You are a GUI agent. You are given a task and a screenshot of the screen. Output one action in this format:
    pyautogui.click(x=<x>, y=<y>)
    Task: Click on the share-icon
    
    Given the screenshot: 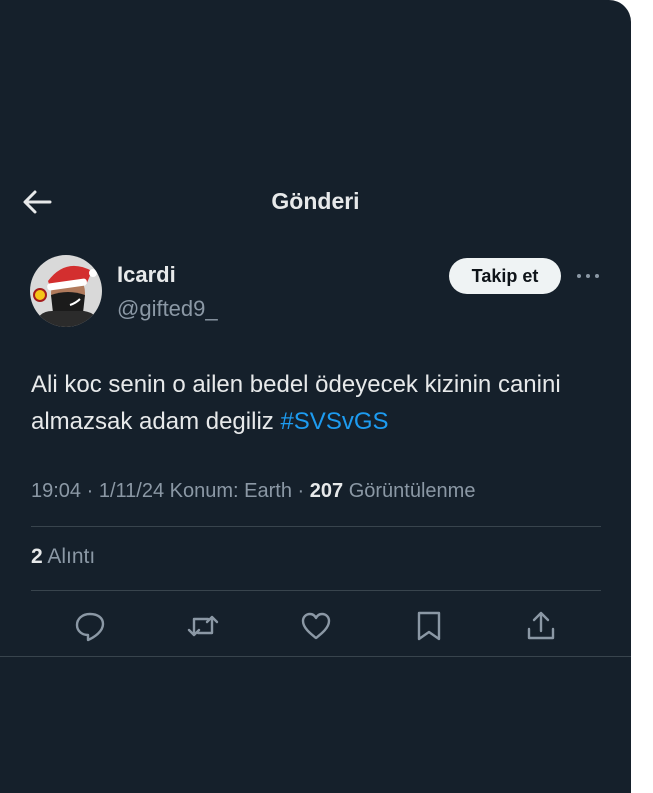 What is the action you would take?
    pyautogui.click(x=541, y=625)
    